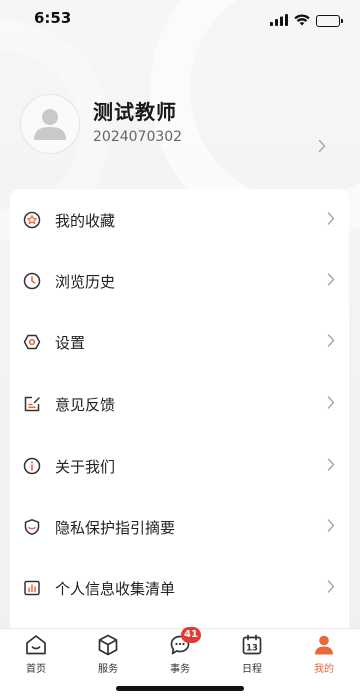 The height and width of the screenshot is (700, 360). What do you see at coordinates (32, 404) in the screenshot?
I see `feedback-icon` at bounding box center [32, 404].